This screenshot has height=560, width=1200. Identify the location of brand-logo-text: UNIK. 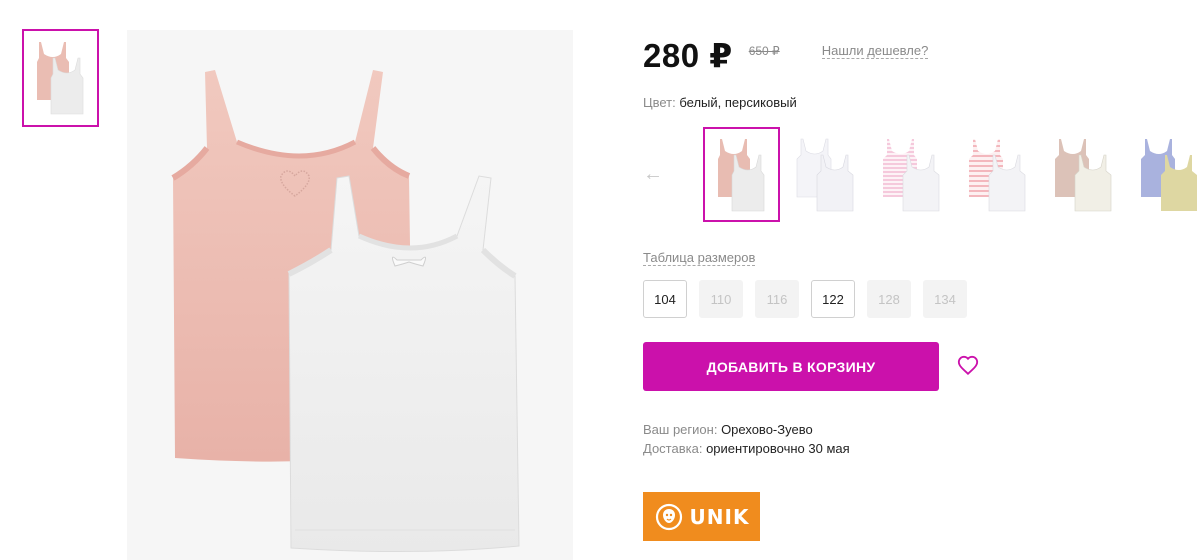
(719, 516).